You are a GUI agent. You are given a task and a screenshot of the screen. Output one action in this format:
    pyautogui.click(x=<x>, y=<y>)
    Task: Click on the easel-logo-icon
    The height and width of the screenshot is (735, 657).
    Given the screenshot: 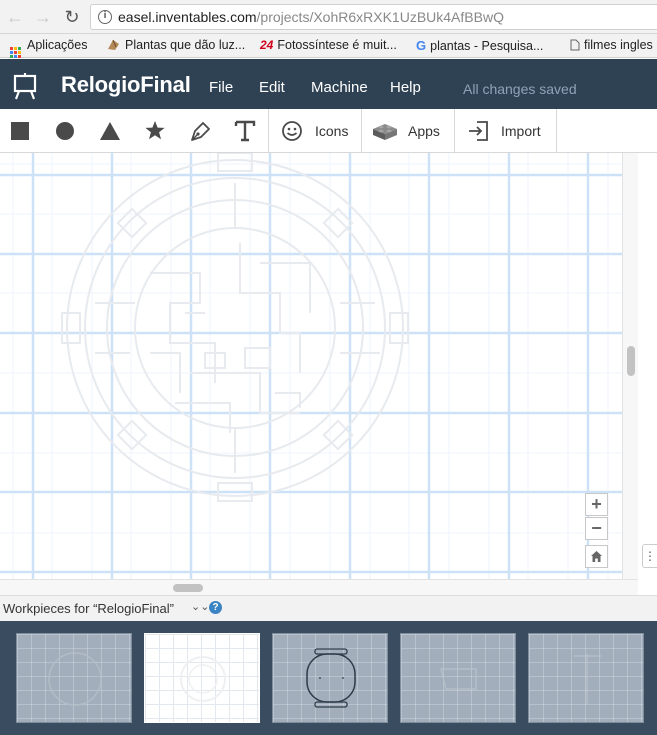 What is the action you would take?
    pyautogui.click(x=25, y=88)
    